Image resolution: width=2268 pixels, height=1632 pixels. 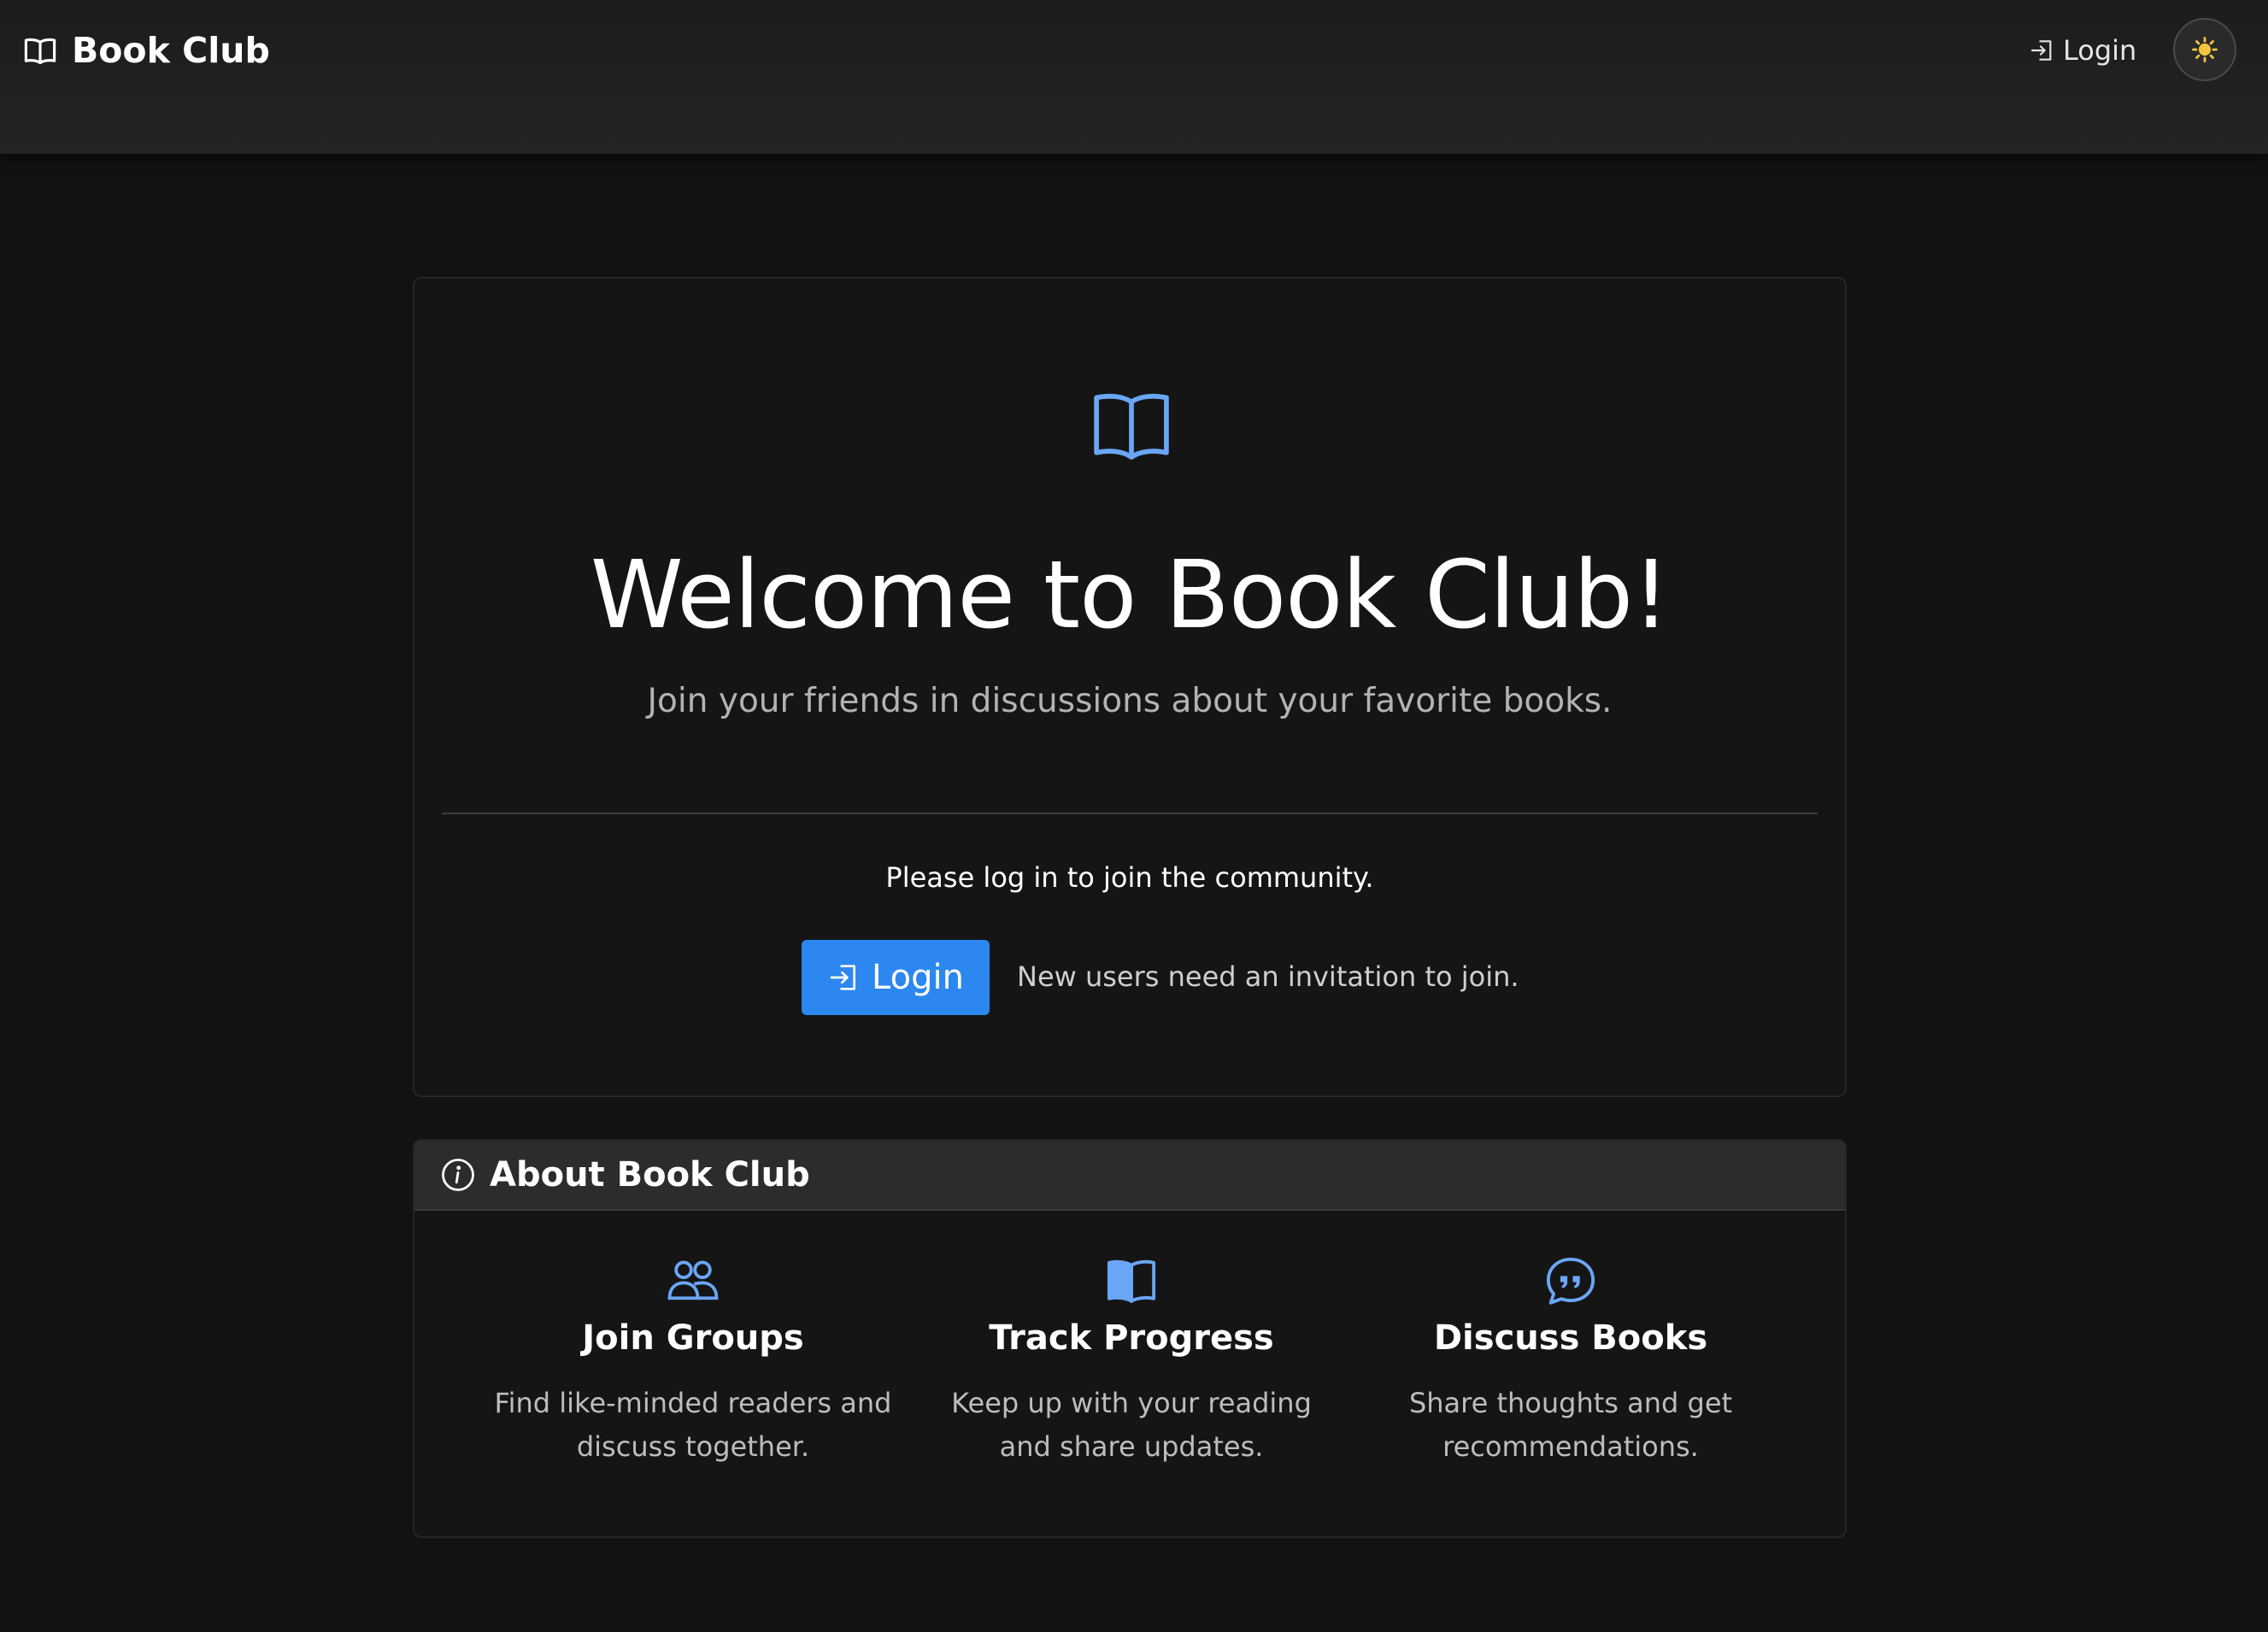 I want to click on login-button-label: Login, so click(x=918, y=978).